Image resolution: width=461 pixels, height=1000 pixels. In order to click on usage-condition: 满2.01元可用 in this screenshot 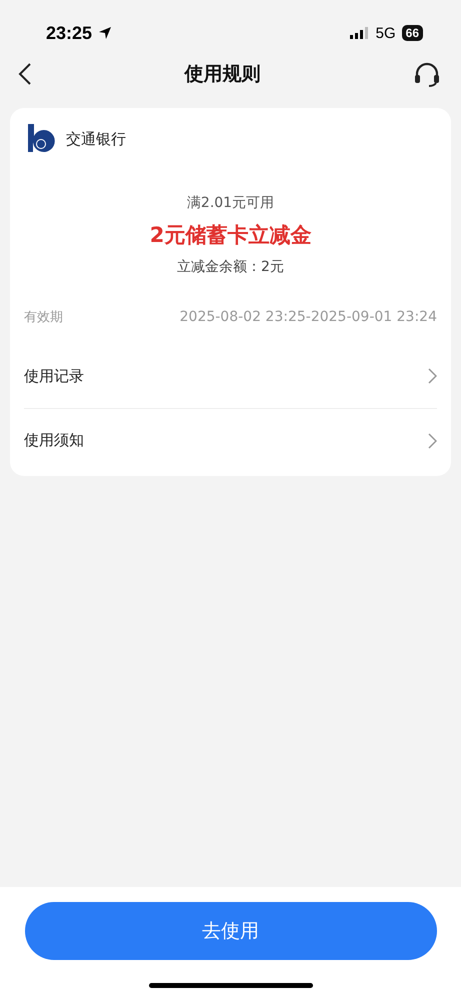, I will do `click(230, 203)`.